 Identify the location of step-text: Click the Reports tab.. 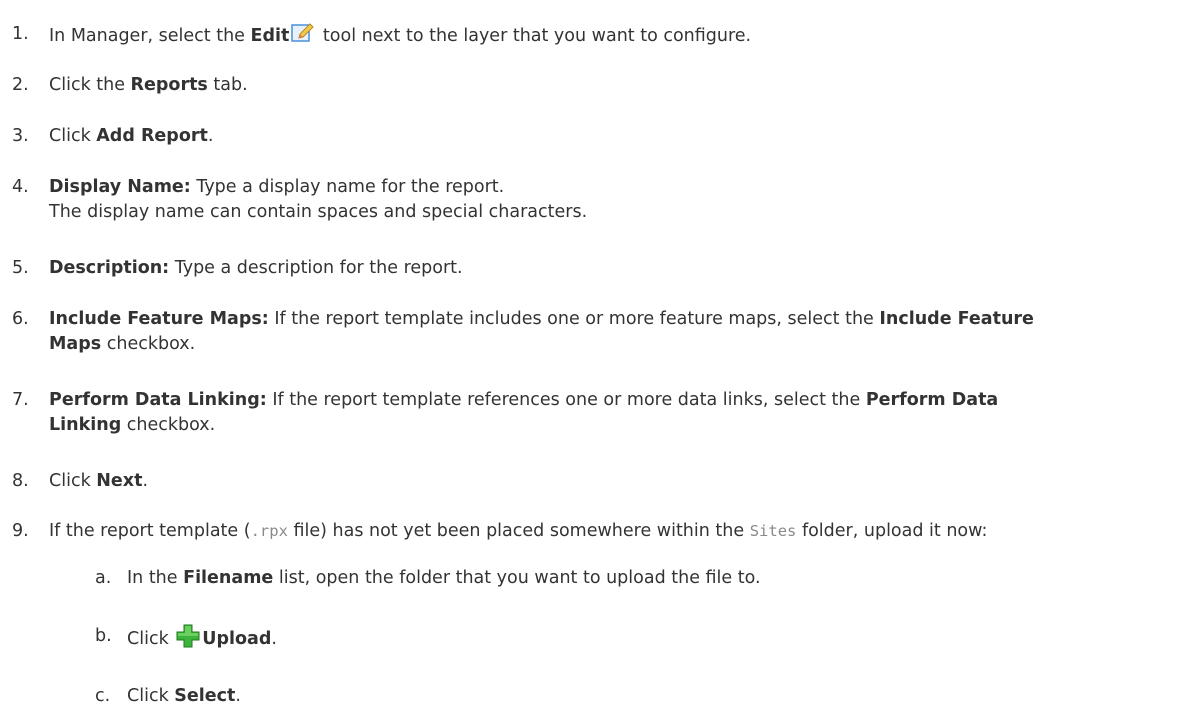
(148, 85).